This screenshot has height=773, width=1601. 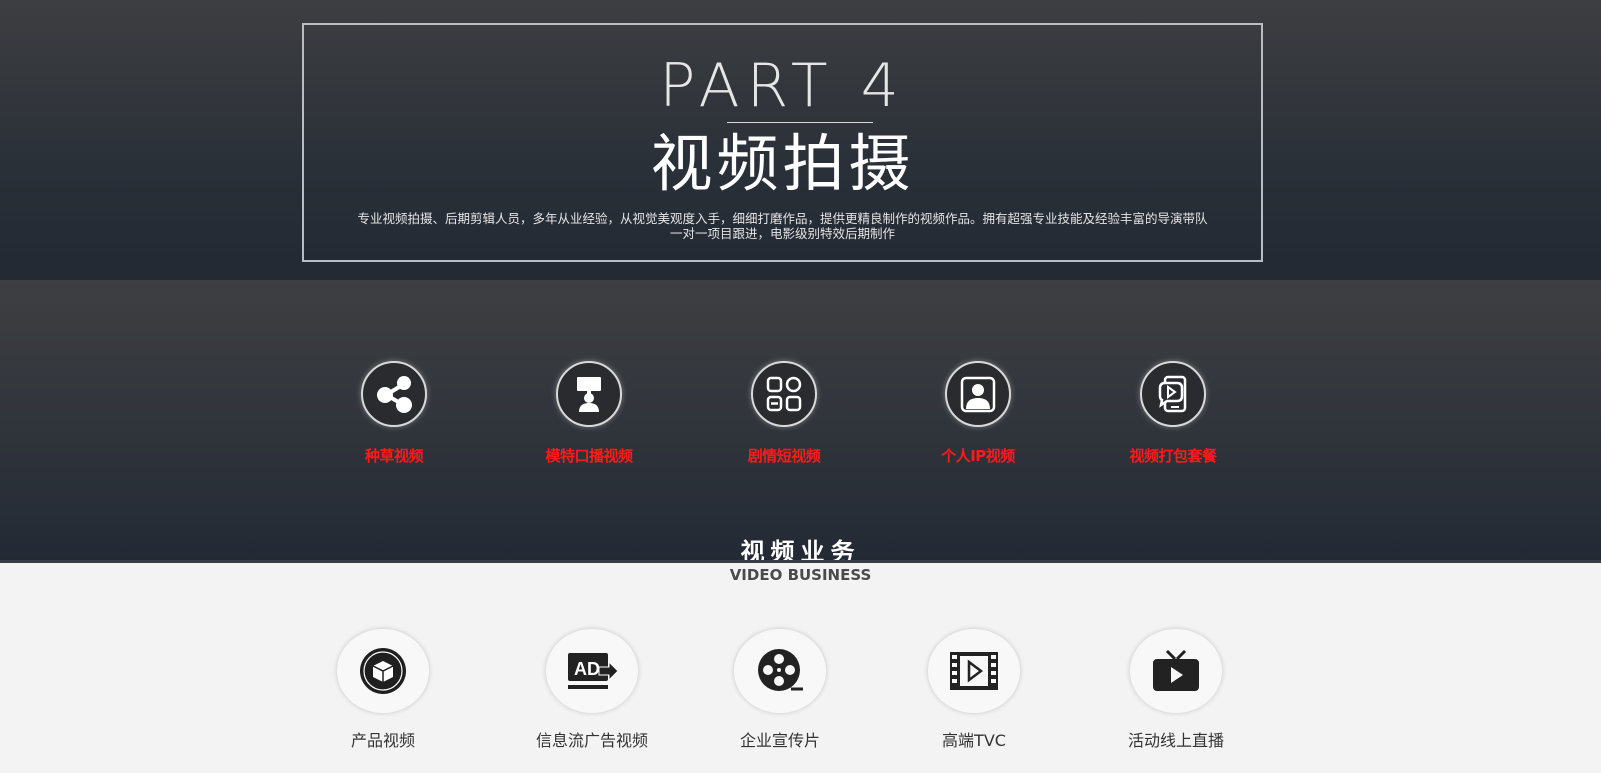 I want to click on service-label: 模特口播视频, so click(x=589, y=456).